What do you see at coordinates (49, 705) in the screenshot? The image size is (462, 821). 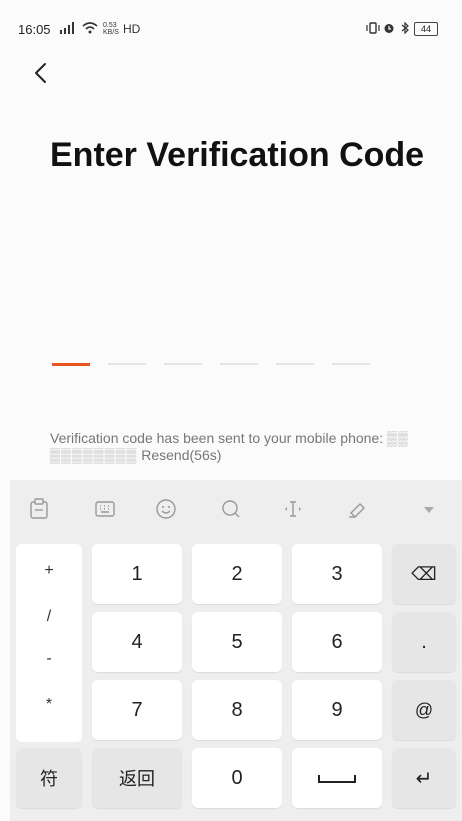 I see `key-asterisk: *` at bounding box center [49, 705].